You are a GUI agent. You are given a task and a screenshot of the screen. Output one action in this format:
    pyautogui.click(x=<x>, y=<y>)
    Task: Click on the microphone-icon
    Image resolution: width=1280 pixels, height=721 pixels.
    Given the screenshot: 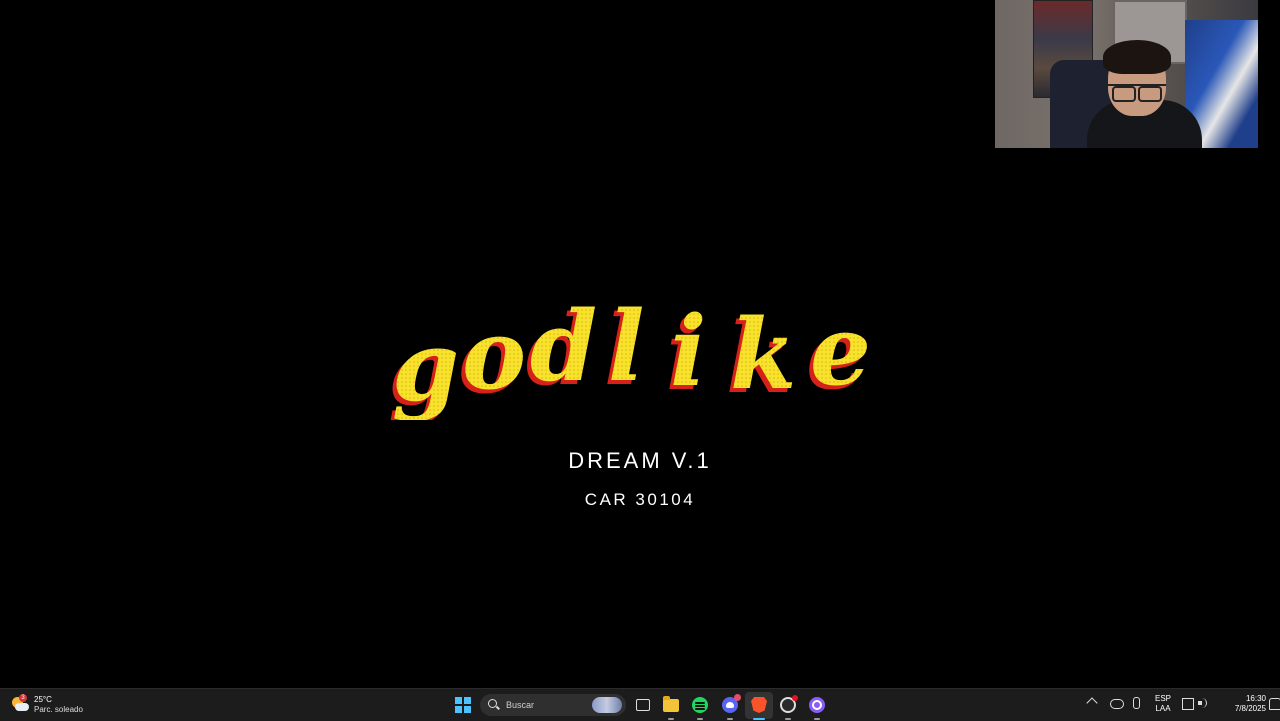 What is the action you would take?
    pyautogui.click(x=1136, y=703)
    